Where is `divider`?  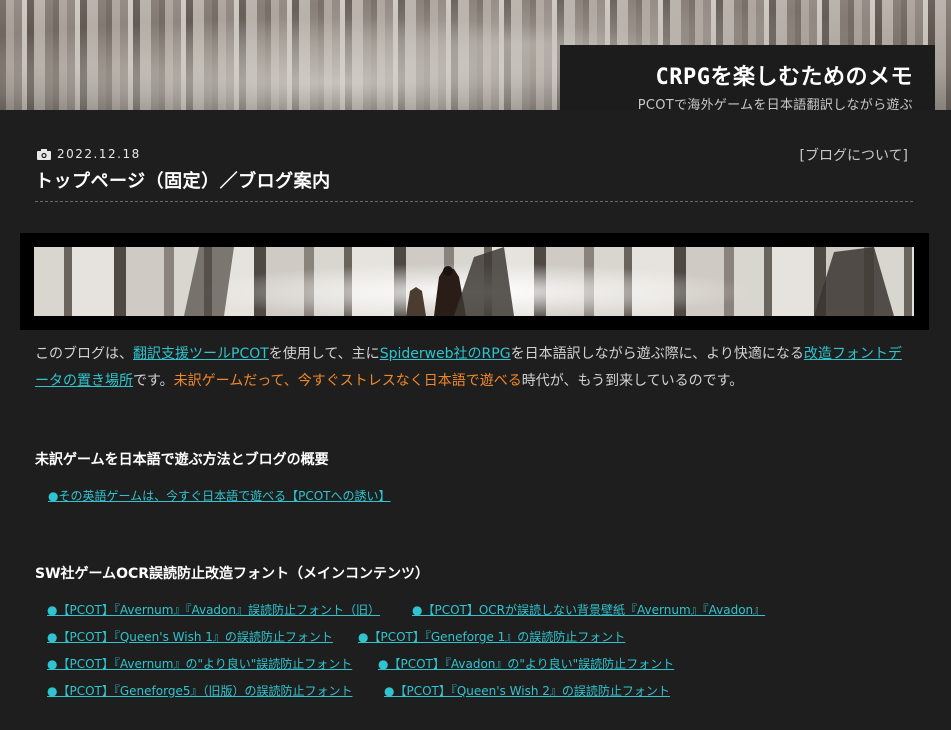
divider is located at coordinates (474, 201).